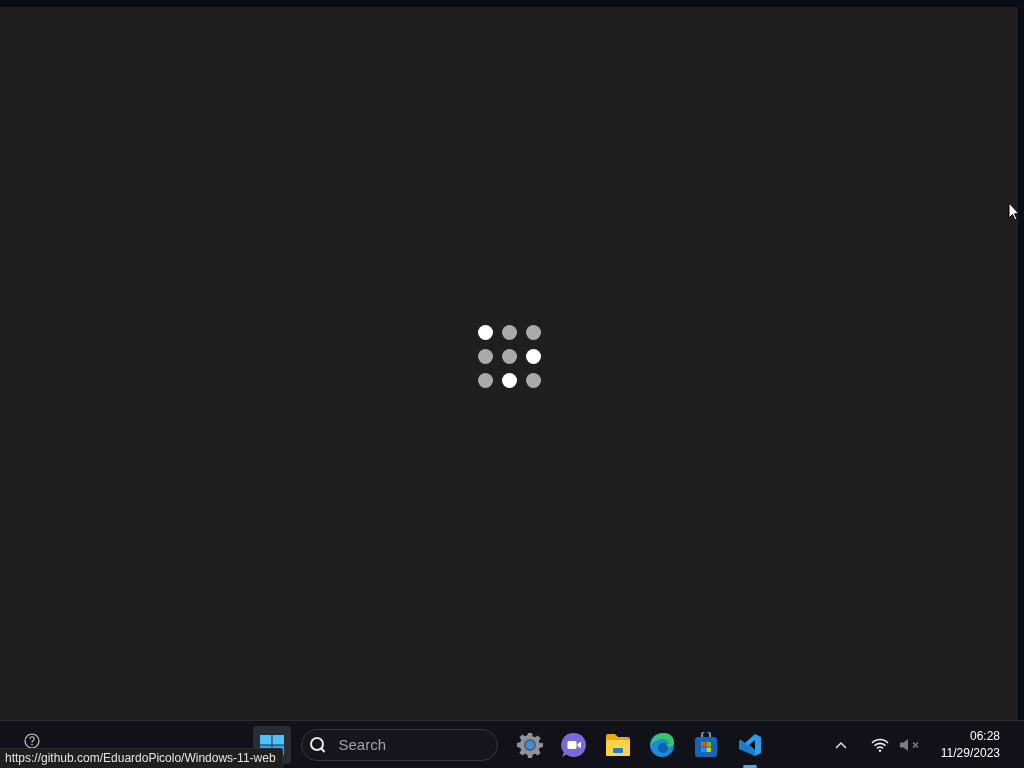 The height and width of the screenshot is (768, 1024). Describe the element at coordinates (399, 744) in the screenshot. I see `search-field: Search` at that location.